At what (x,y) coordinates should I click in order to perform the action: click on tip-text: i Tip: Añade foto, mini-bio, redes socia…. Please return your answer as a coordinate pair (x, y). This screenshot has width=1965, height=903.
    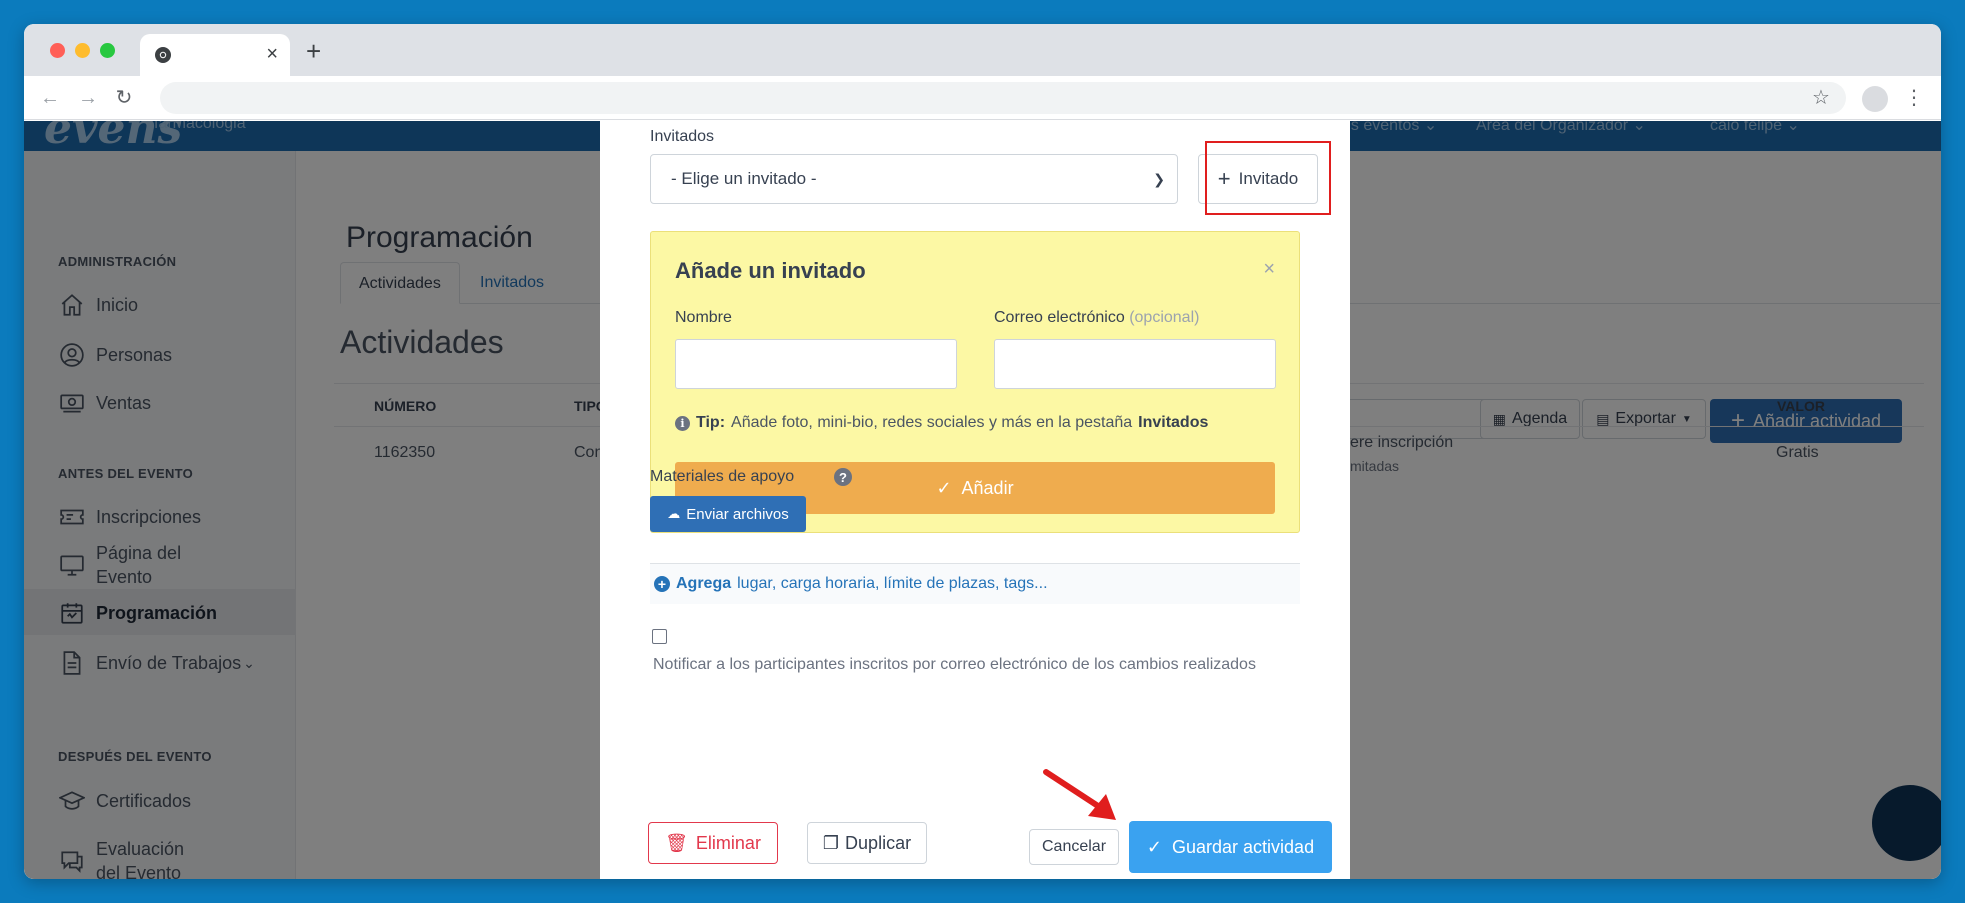
    Looking at the image, I should click on (941, 423).